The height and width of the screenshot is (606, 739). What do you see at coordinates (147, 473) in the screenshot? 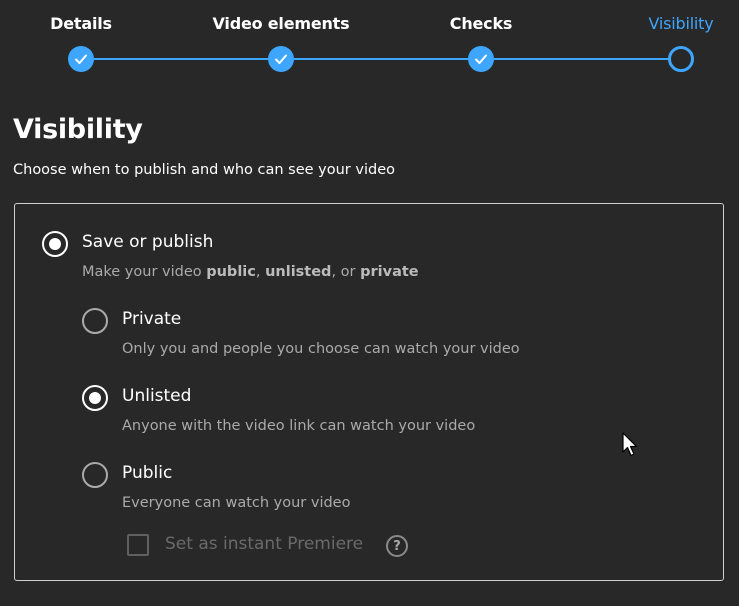
I see `public-label: Public` at bounding box center [147, 473].